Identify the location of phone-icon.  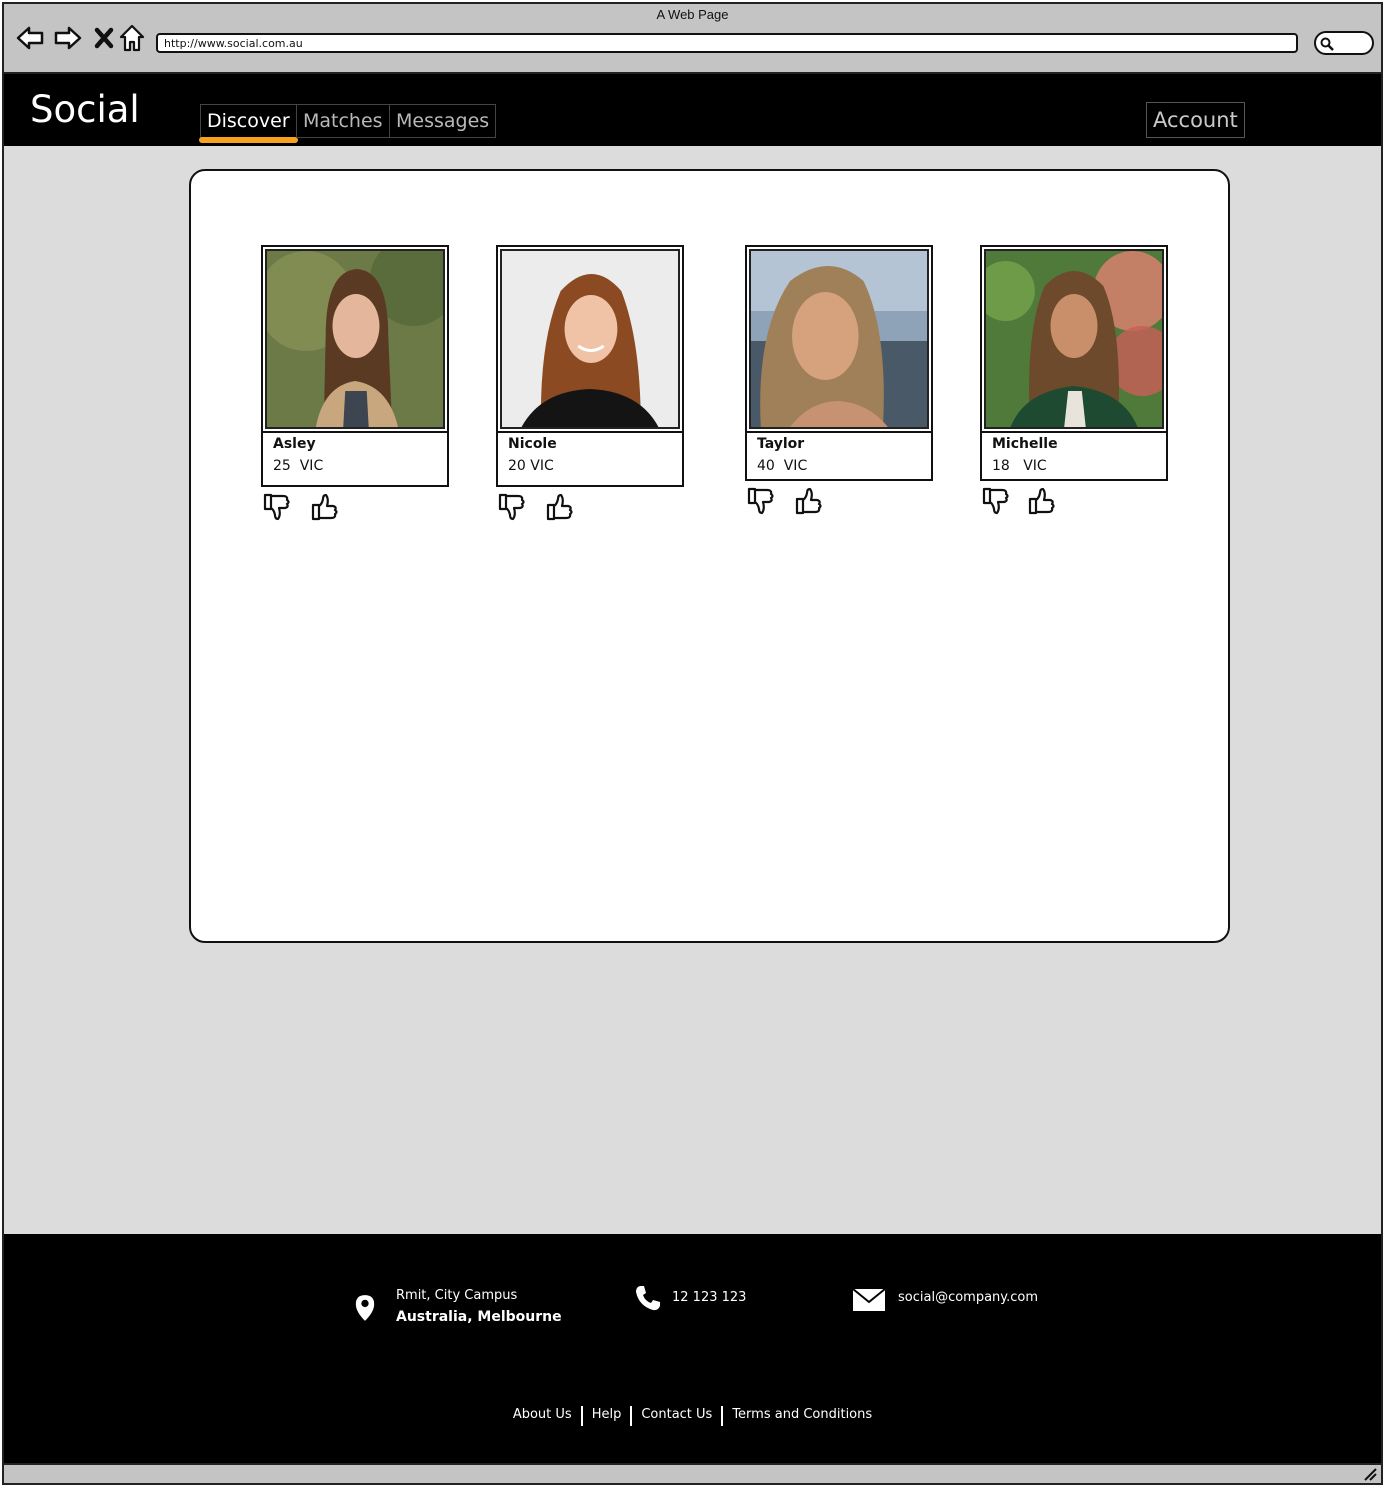
(648, 1298).